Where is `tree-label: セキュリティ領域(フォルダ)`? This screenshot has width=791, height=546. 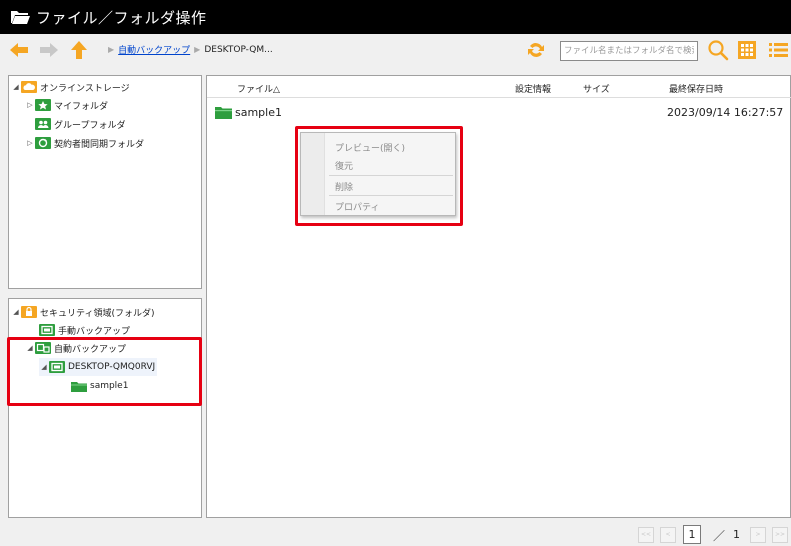 tree-label: セキュリティ領域(フォルダ) is located at coordinates (97, 313).